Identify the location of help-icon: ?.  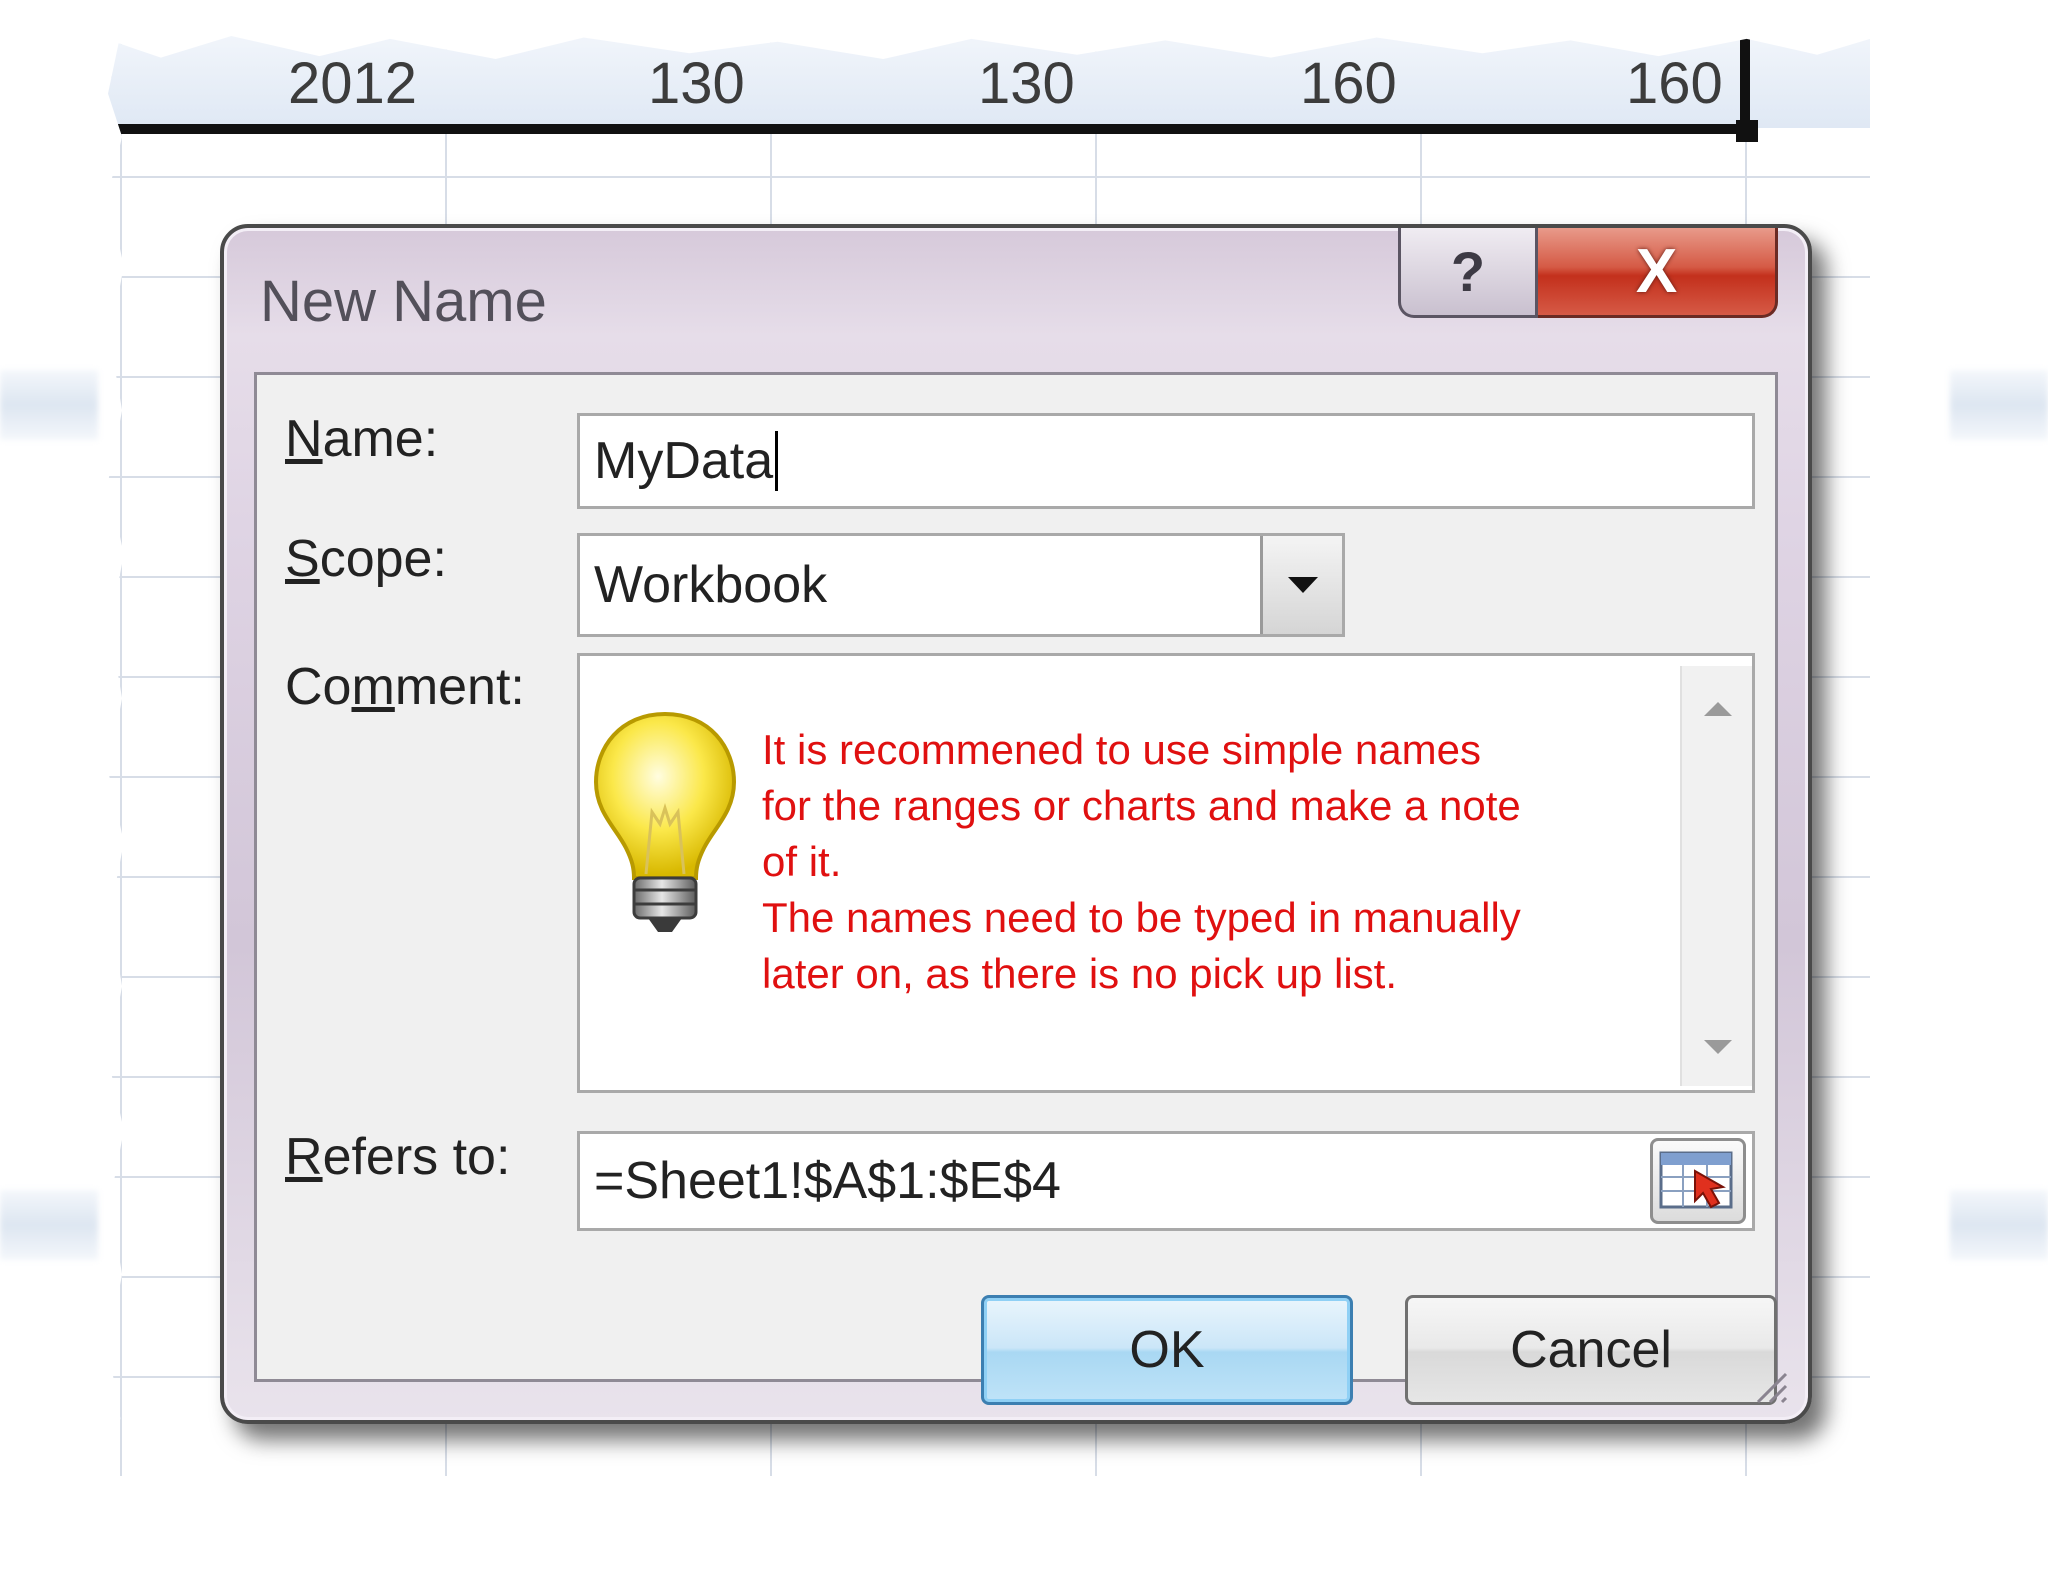
(1468, 271).